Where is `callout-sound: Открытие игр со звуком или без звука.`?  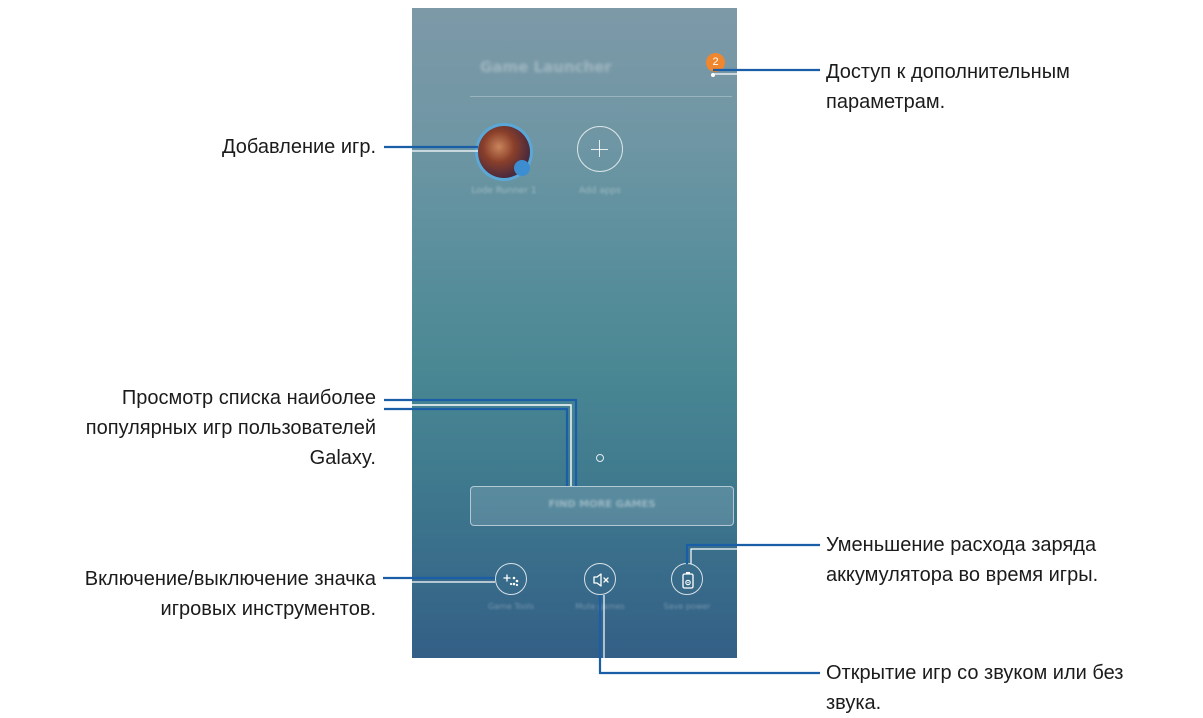 callout-sound: Открытие игр со звуком или без звука. is located at coordinates (975, 688).